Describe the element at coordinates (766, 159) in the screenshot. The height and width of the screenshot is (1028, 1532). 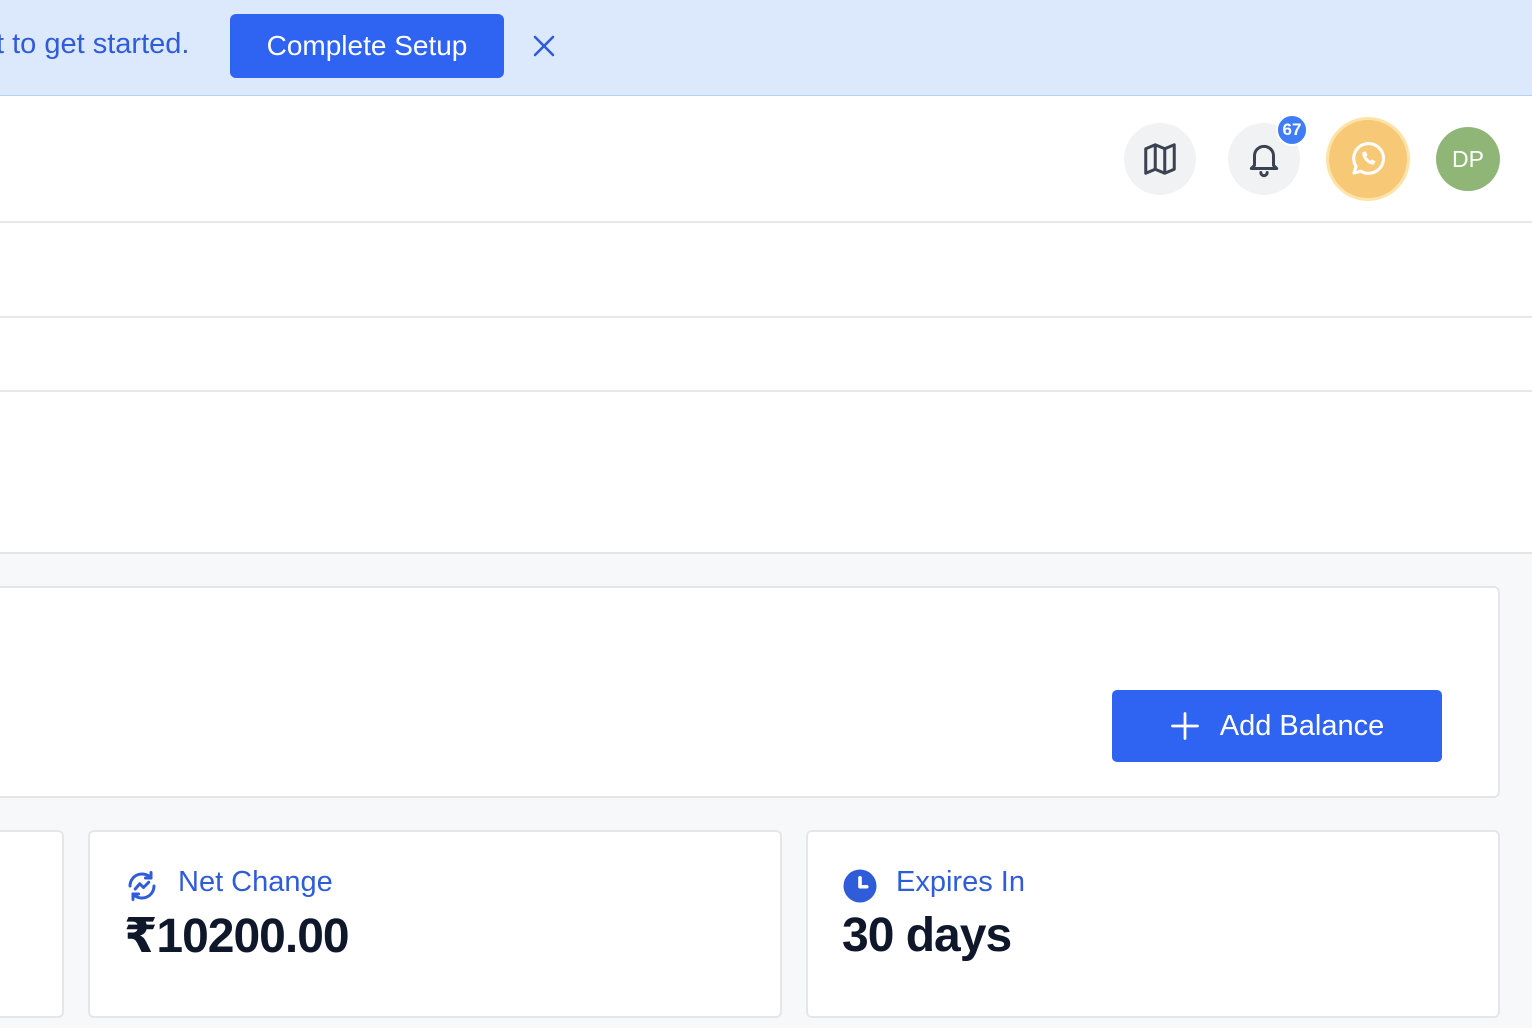
I see `top-header` at that location.